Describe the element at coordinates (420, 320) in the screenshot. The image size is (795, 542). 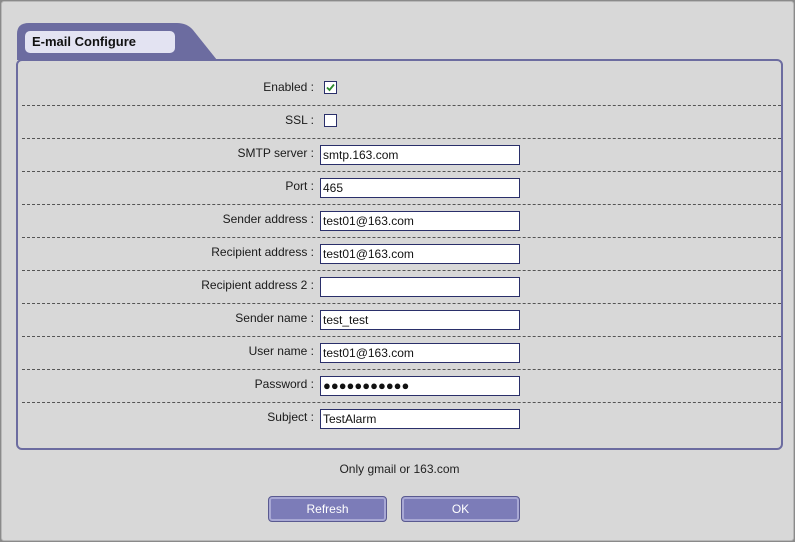
I see `sender-name-input: test_test` at that location.